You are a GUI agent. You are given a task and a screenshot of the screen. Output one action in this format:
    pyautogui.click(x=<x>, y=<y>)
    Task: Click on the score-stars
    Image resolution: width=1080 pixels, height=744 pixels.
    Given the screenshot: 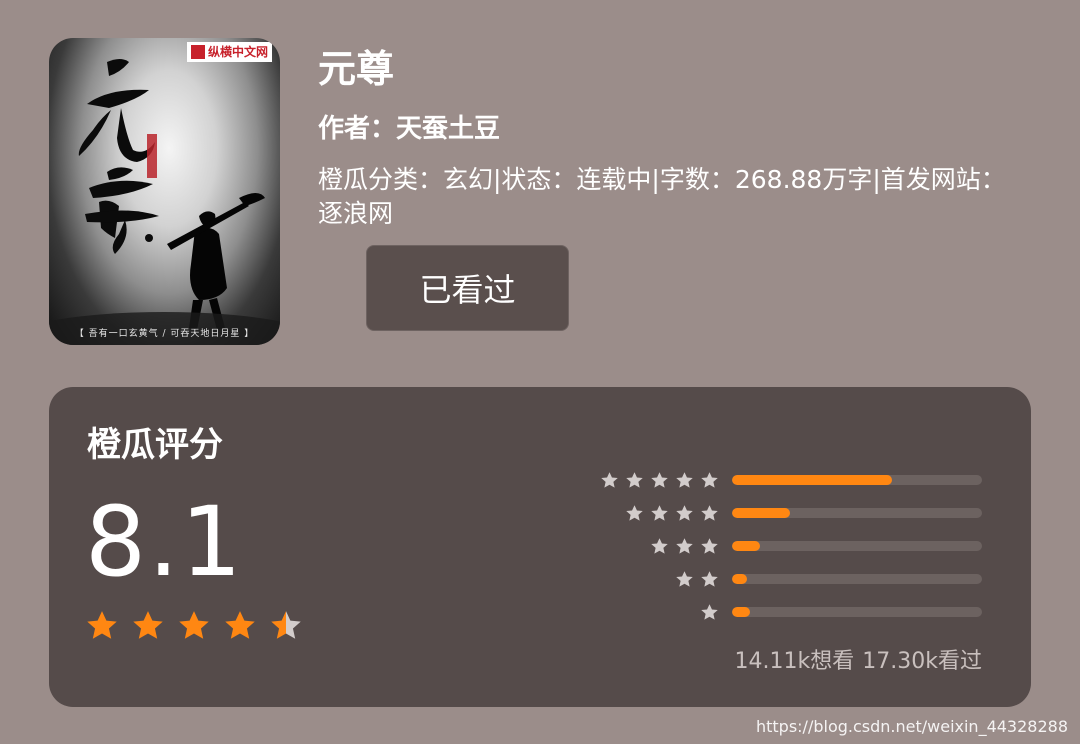 What is the action you would take?
    pyautogui.click(x=194, y=626)
    